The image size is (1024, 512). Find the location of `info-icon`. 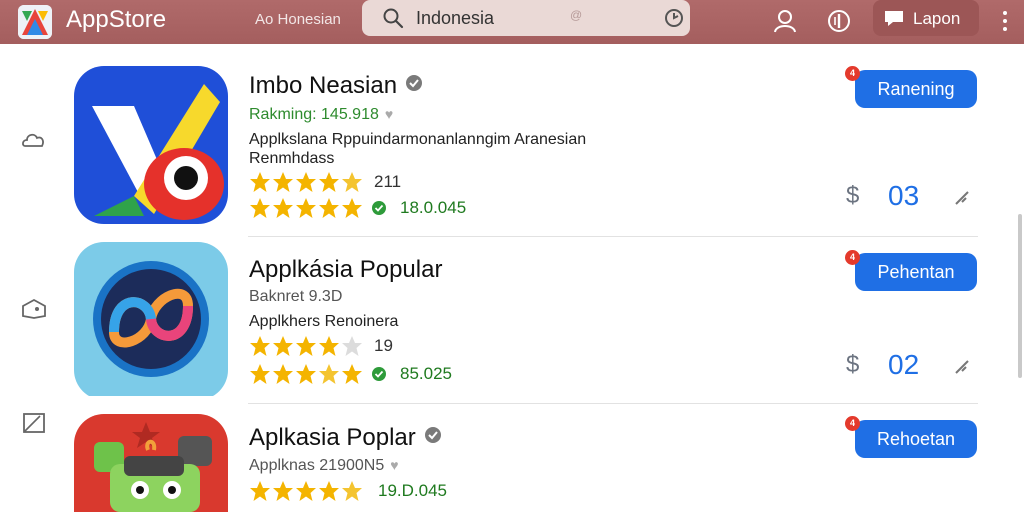

info-icon is located at coordinates (839, 21).